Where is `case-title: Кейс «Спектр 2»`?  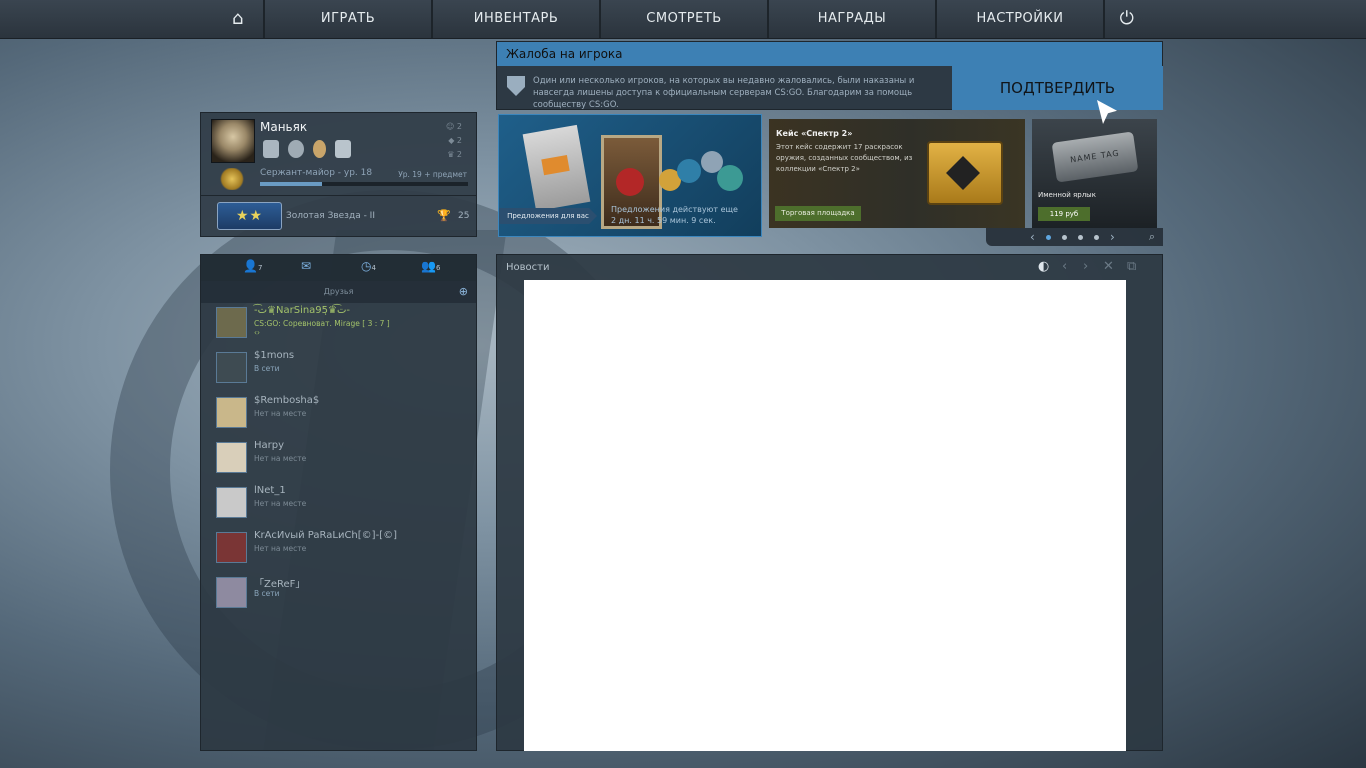
case-title: Кейс «Спектр 2» is located at coordinates (814, 133).